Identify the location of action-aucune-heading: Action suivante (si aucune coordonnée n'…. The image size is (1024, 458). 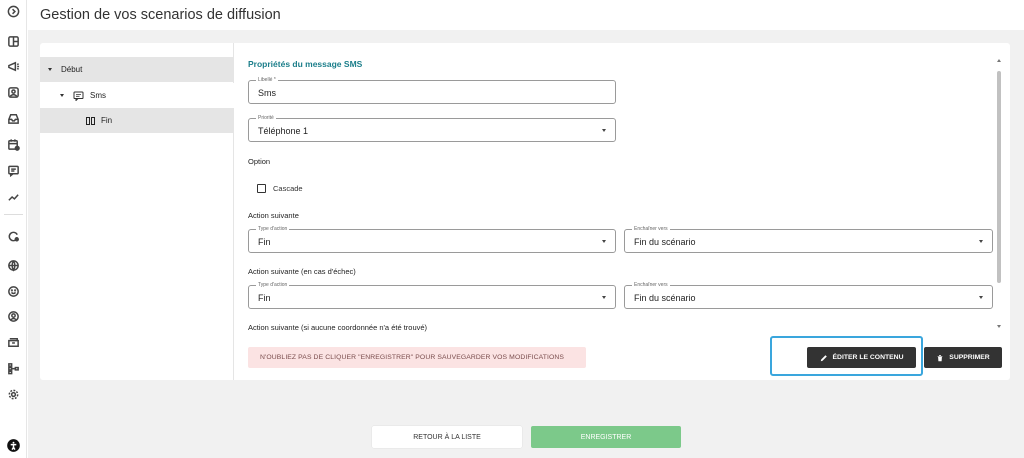
(338, 327).